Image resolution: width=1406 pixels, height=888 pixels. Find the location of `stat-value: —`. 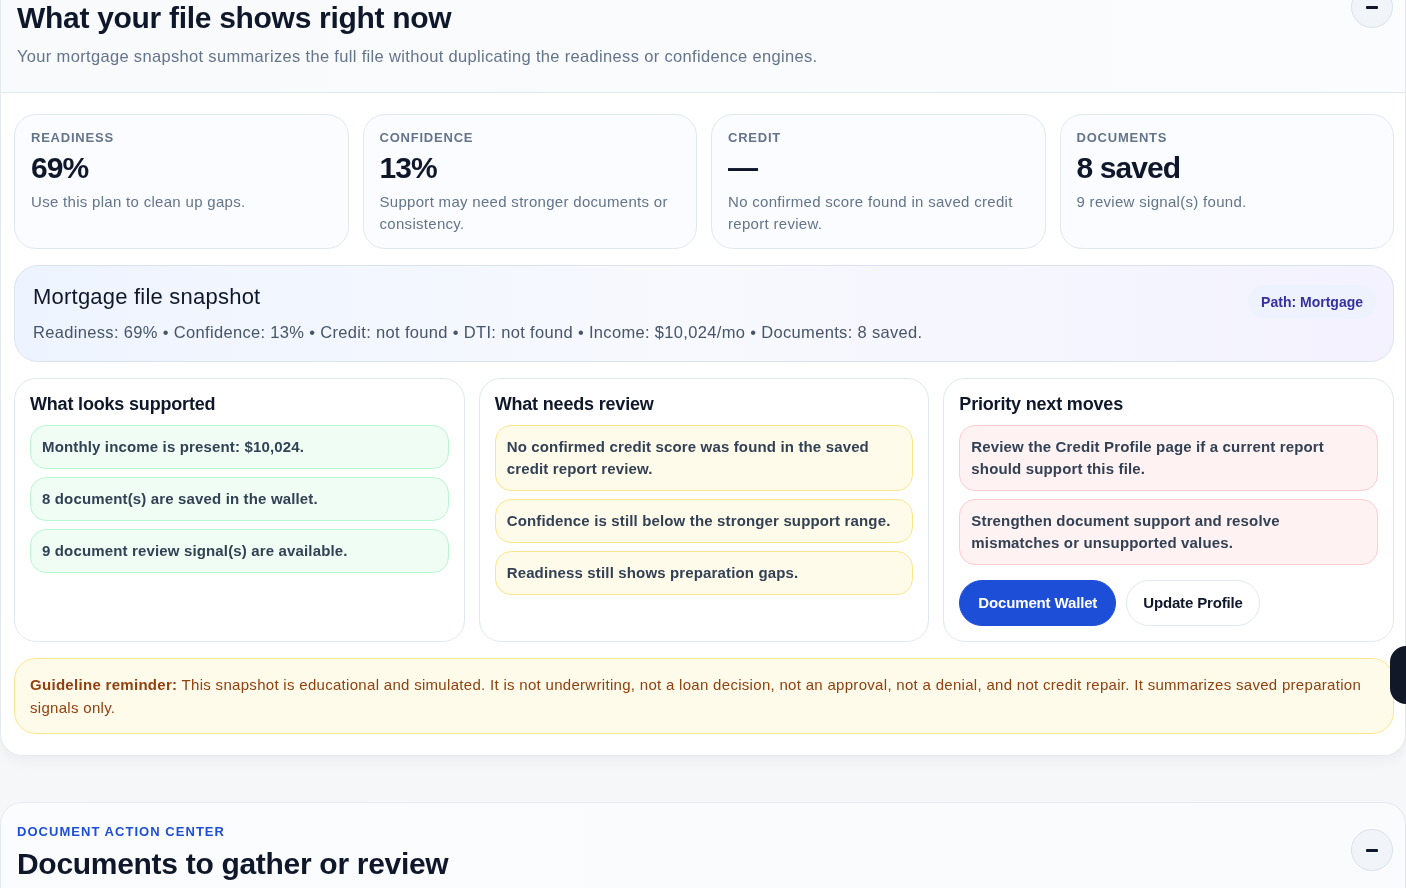

stat-value: — is located at coordinates (743, 168).